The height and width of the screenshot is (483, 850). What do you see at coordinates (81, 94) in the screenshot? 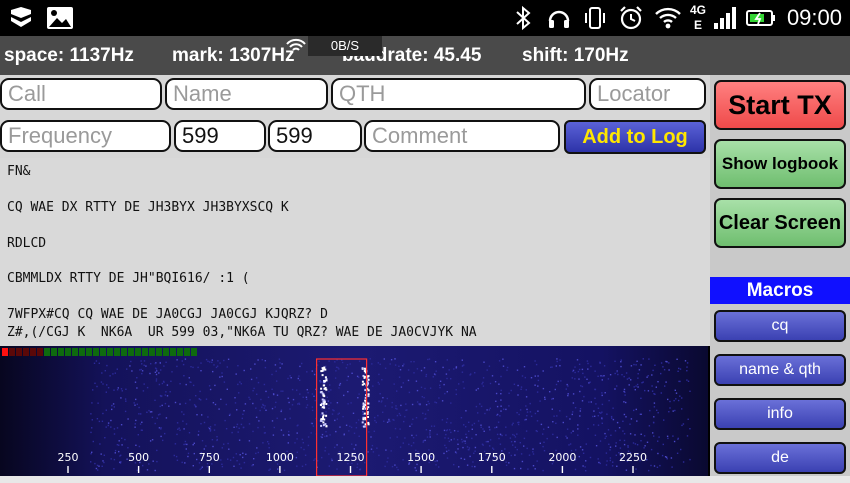
I see `call-input` at bounding box center [81, 94].